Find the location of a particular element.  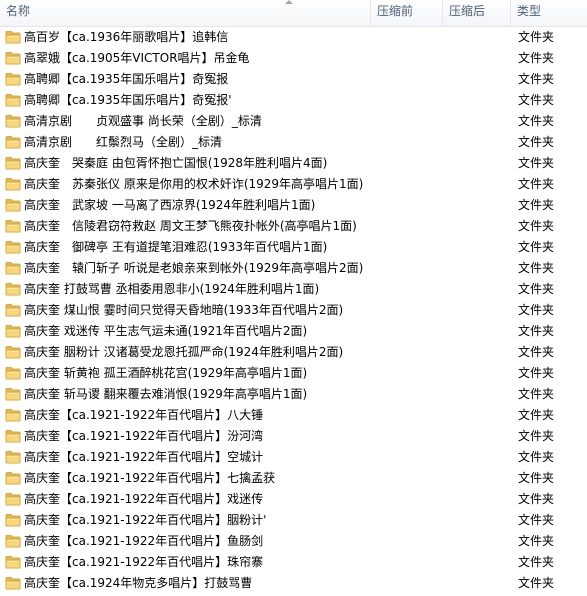

file-name: 高庆奎 哭秦庭 由包胥怀抱亡国恨(1928年胜利唱片4面) is located at coordinates (176, 163).